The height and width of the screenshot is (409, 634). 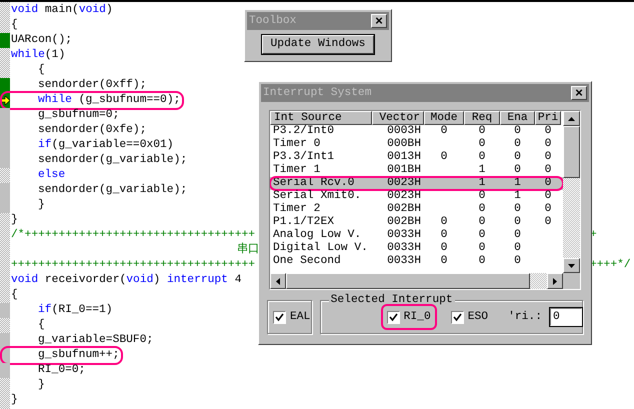 What do you see at coordinates (75, 310) in the screenshot?
I see `code-line: if(RI_0==1)` at bounding box center [75, 310].